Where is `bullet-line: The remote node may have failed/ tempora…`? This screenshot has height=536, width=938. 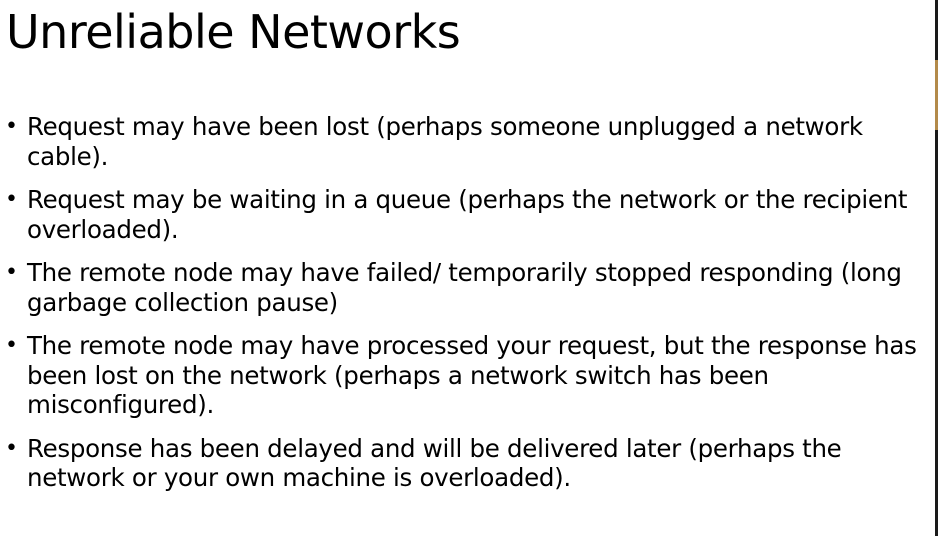 bullet-line: The remote node may have failed/ tempora… is located at coordinates (464, 272).